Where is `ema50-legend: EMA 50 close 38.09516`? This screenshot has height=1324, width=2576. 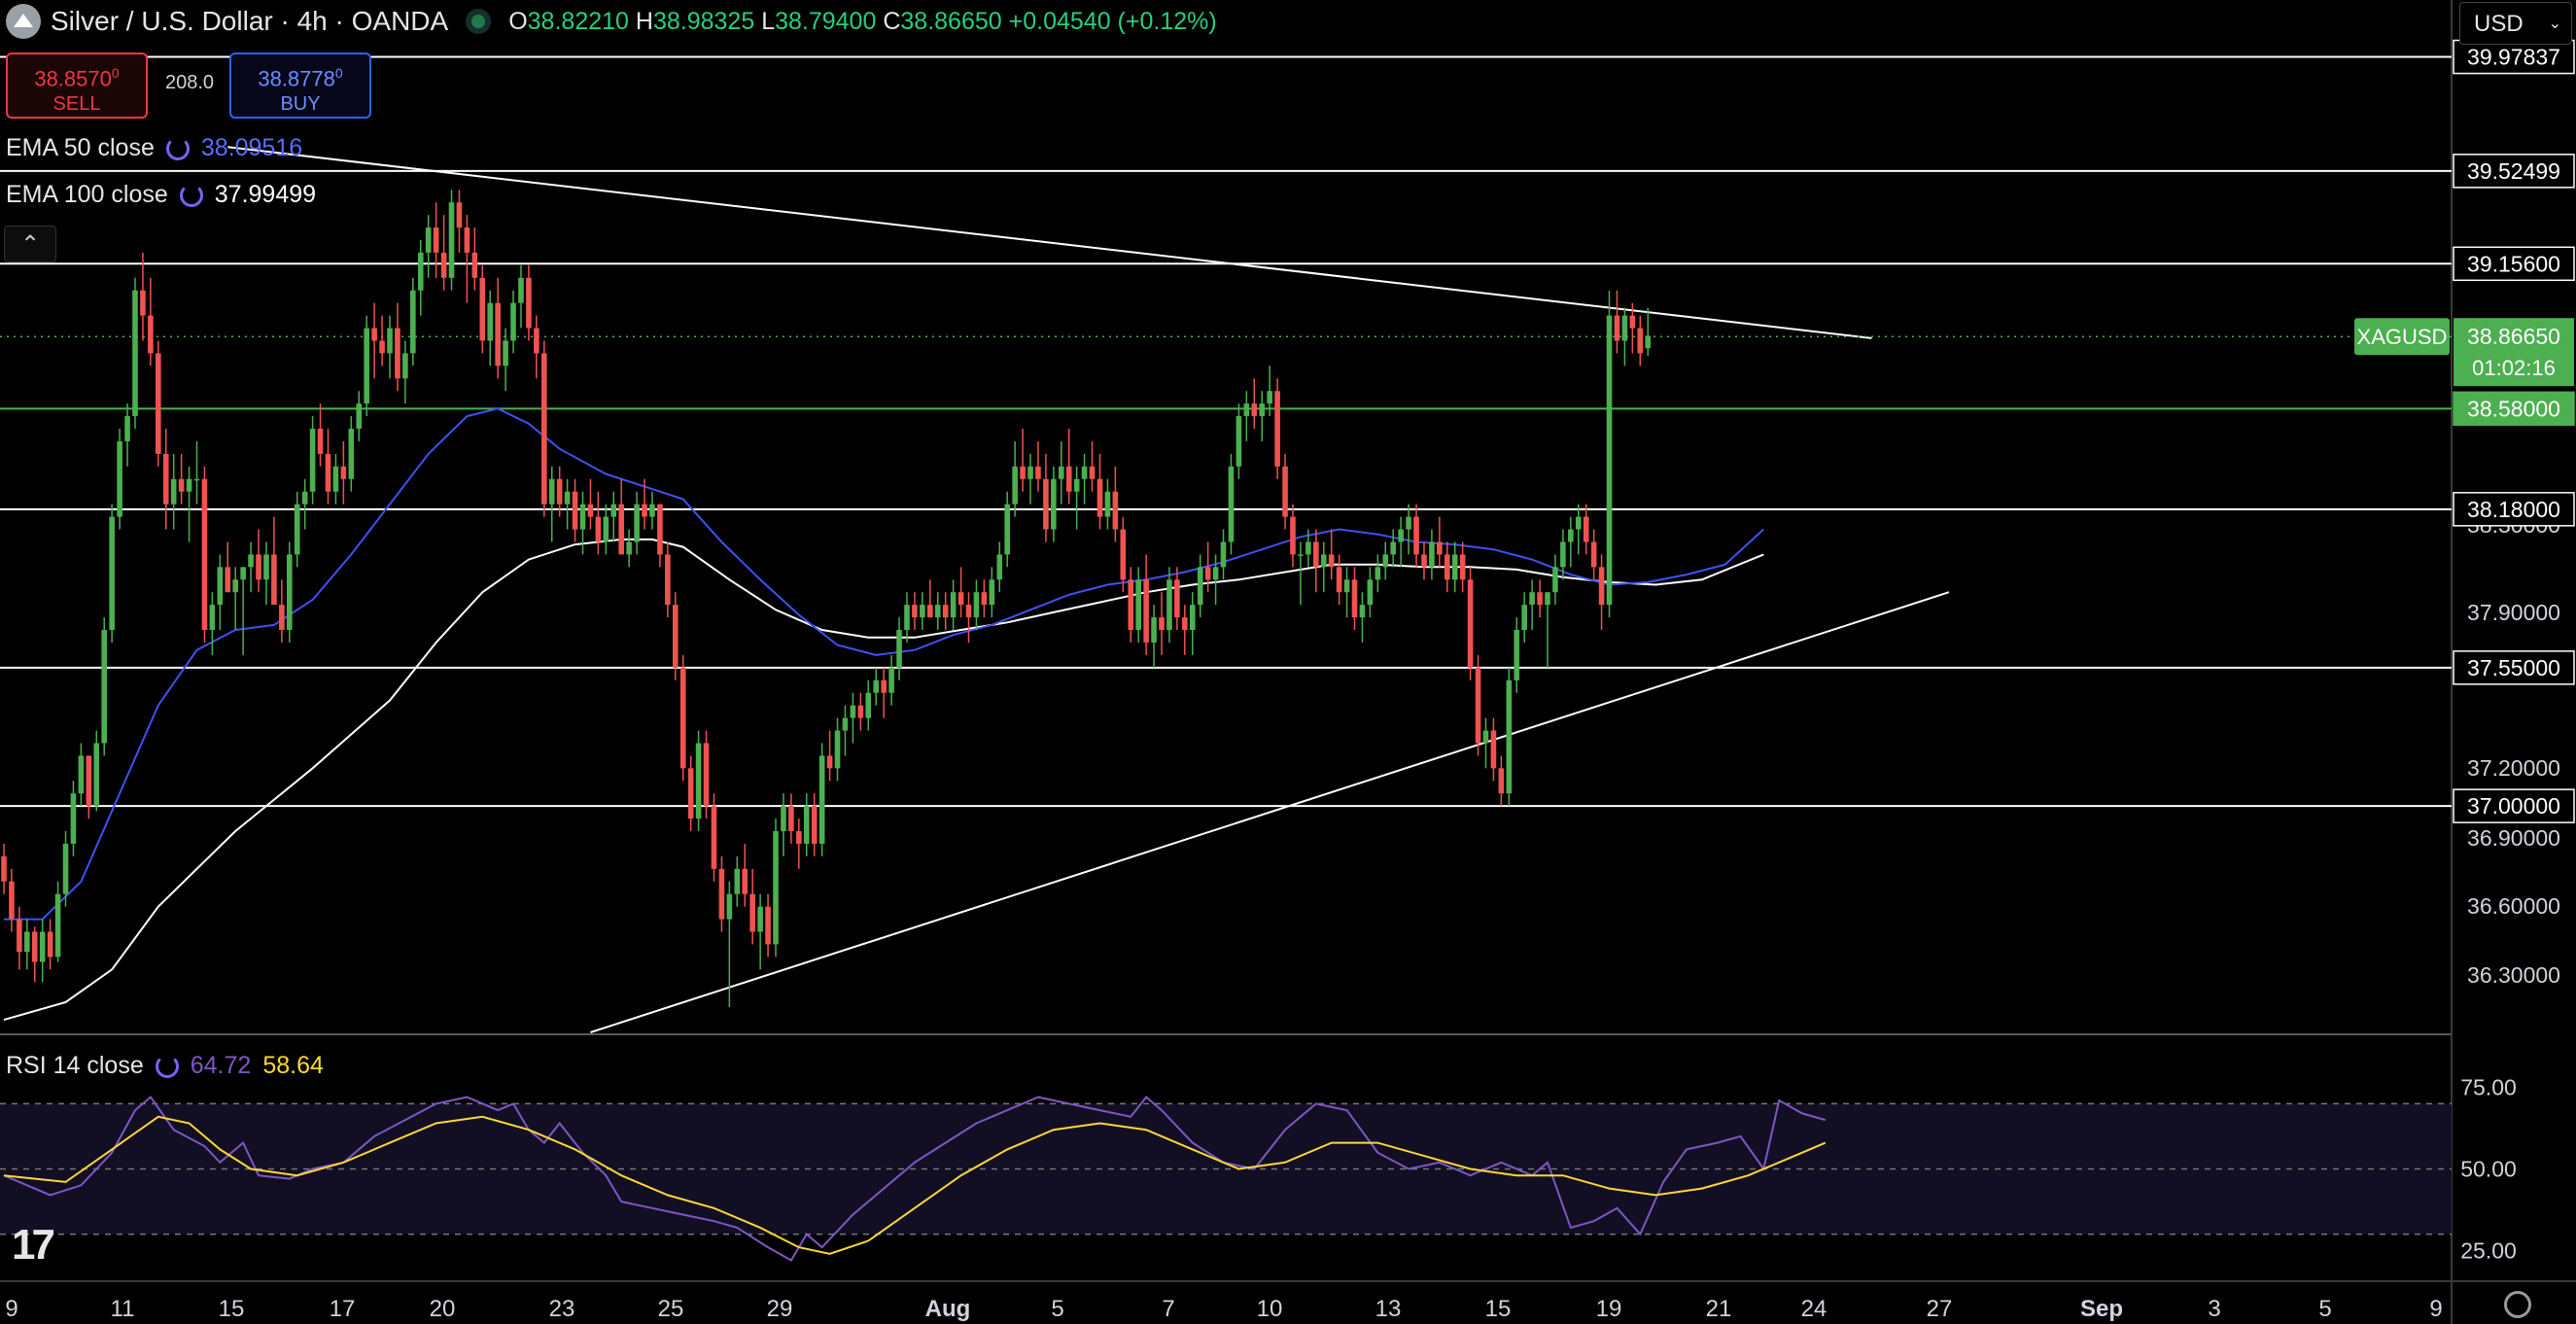
ema50-legend: EMA 50 close 38.09516 is located at coordinates (154, 148).